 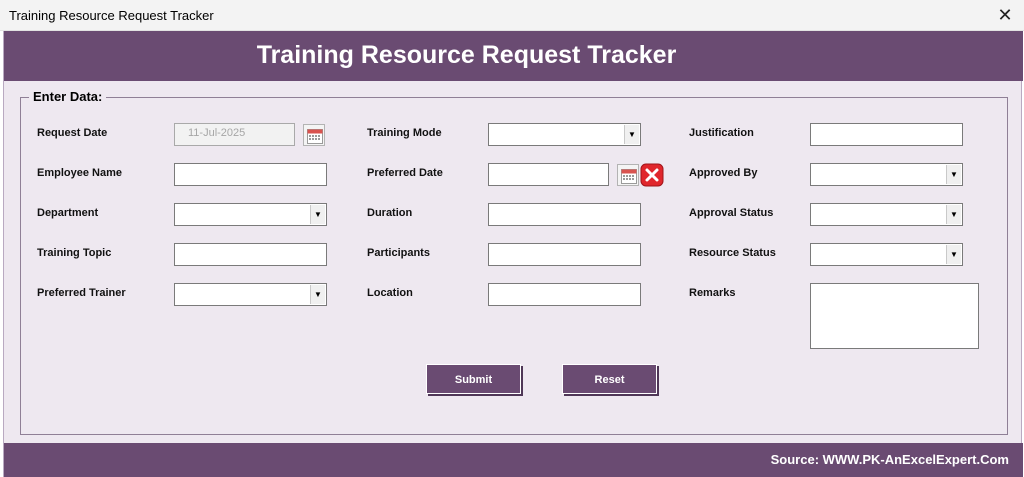 What do you see at coordinates (894, 316) in the screenshot?
I see `remarks-textarea` at bounding box center [894, 316].